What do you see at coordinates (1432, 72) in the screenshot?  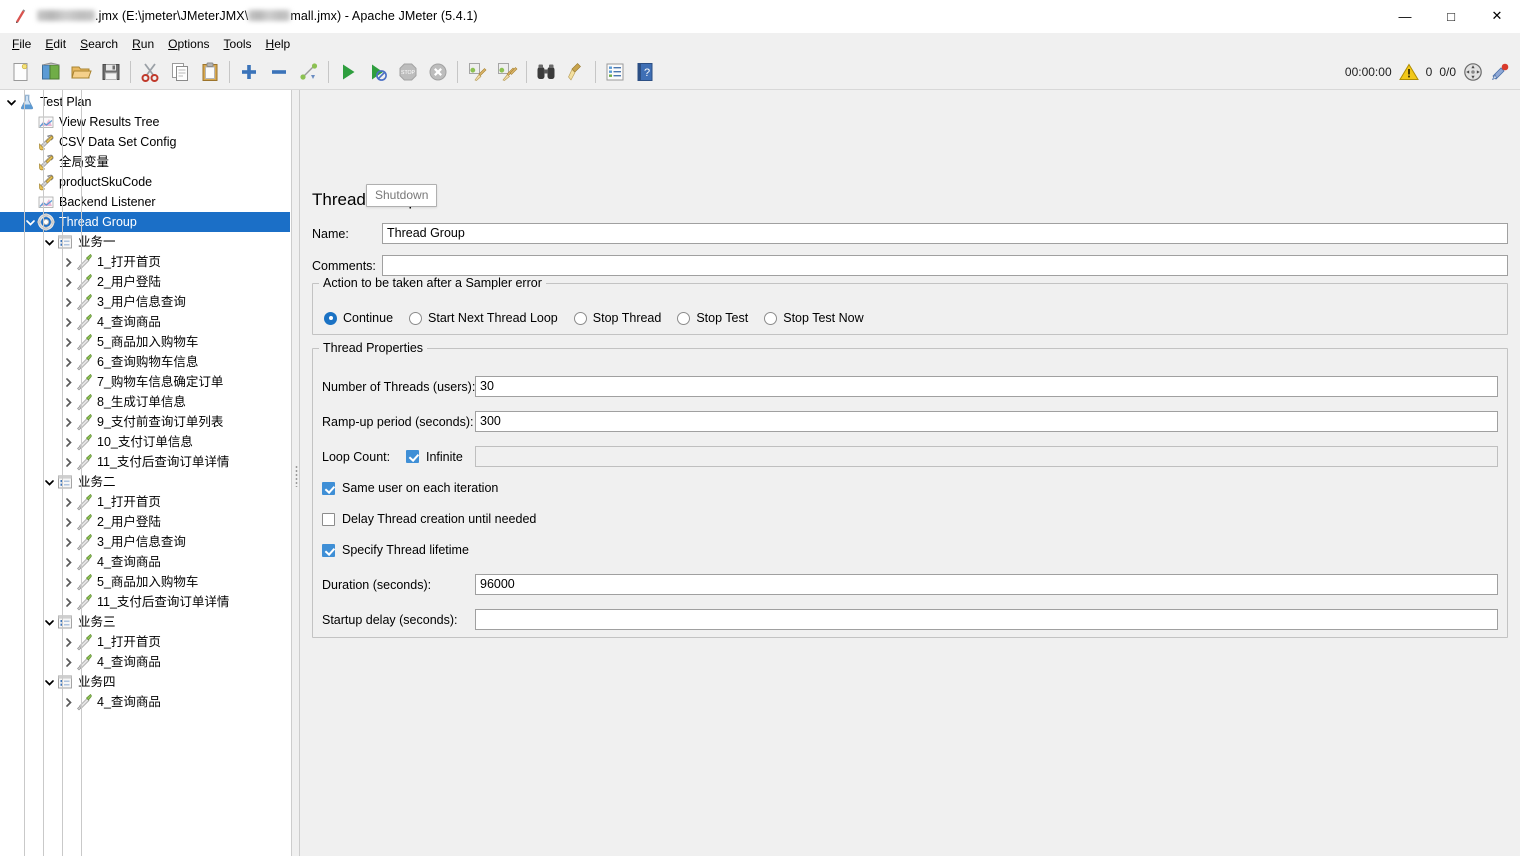 I see `toolbar-status: 00:00:00 0 0/0` at bounding box center [1432, 72].